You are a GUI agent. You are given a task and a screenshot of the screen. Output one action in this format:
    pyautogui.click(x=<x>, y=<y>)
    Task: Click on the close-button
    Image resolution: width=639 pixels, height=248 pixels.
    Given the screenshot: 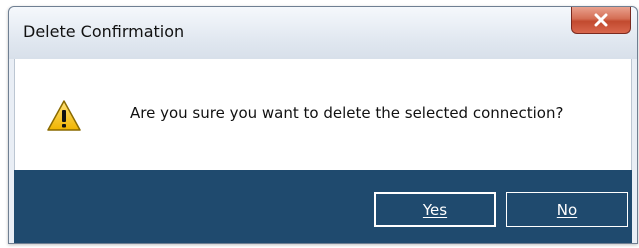 What is the action you would take?
    pyautogui.click(x=601, y=20)
    